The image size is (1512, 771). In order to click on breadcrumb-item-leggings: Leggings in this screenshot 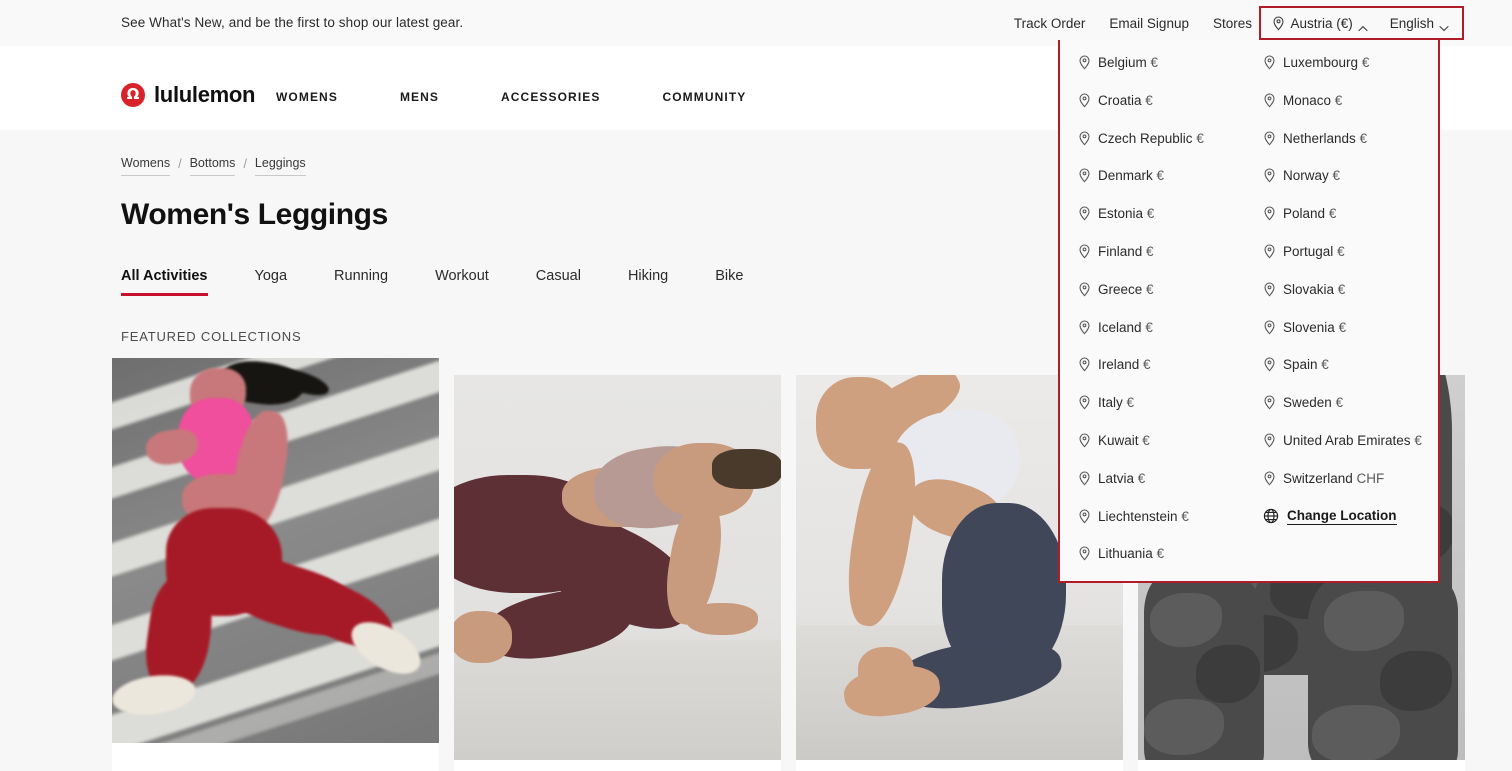, I will do `click(280, 166)`.